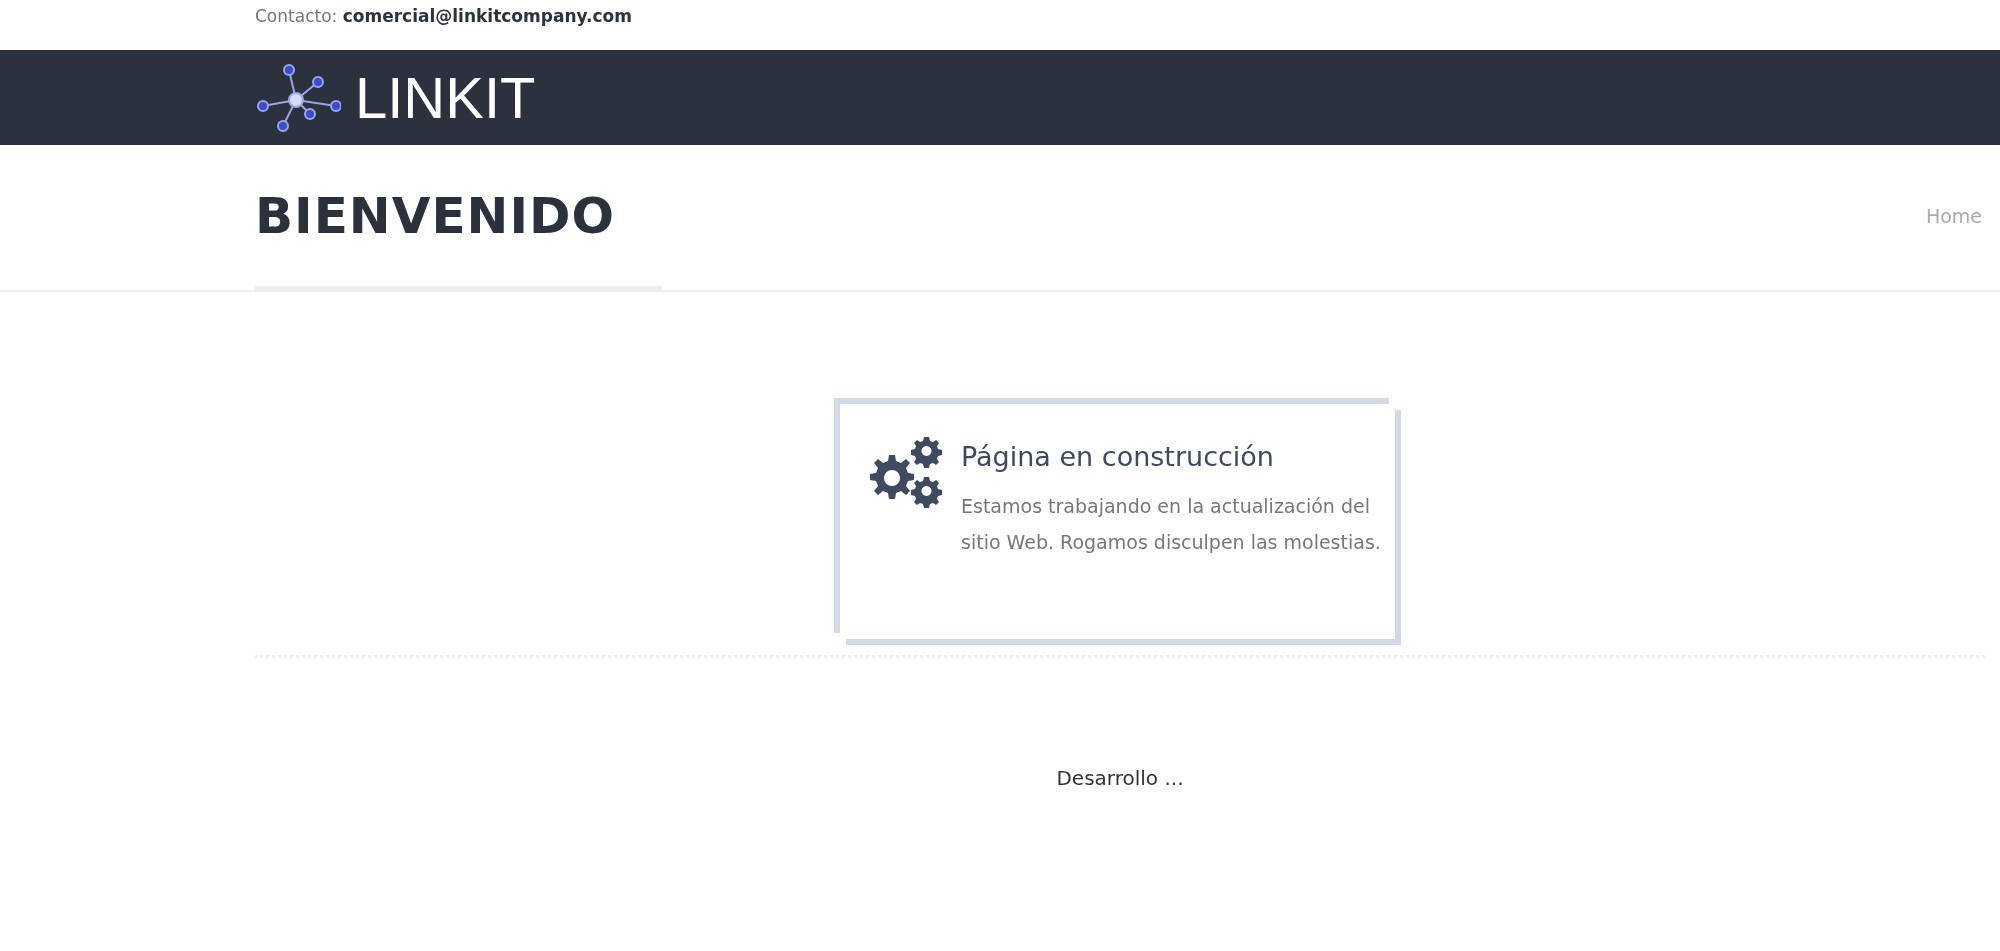  Describe the element at coordinates (298, 97) in the screenshot. I see `network-logo-icon` at that location.